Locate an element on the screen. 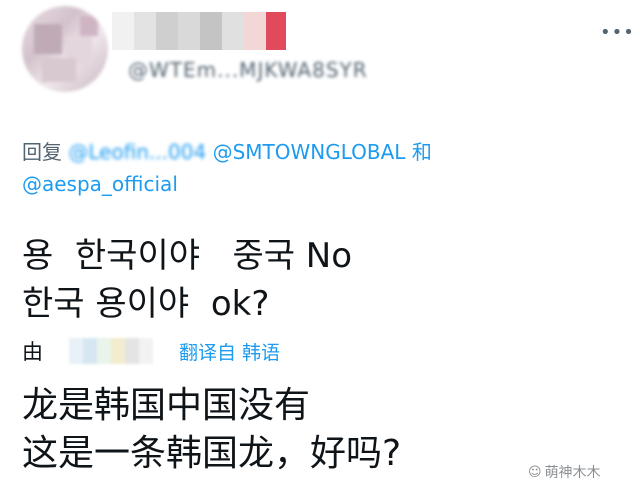  translator-logo-redacted is located at coordinates (111, 351).